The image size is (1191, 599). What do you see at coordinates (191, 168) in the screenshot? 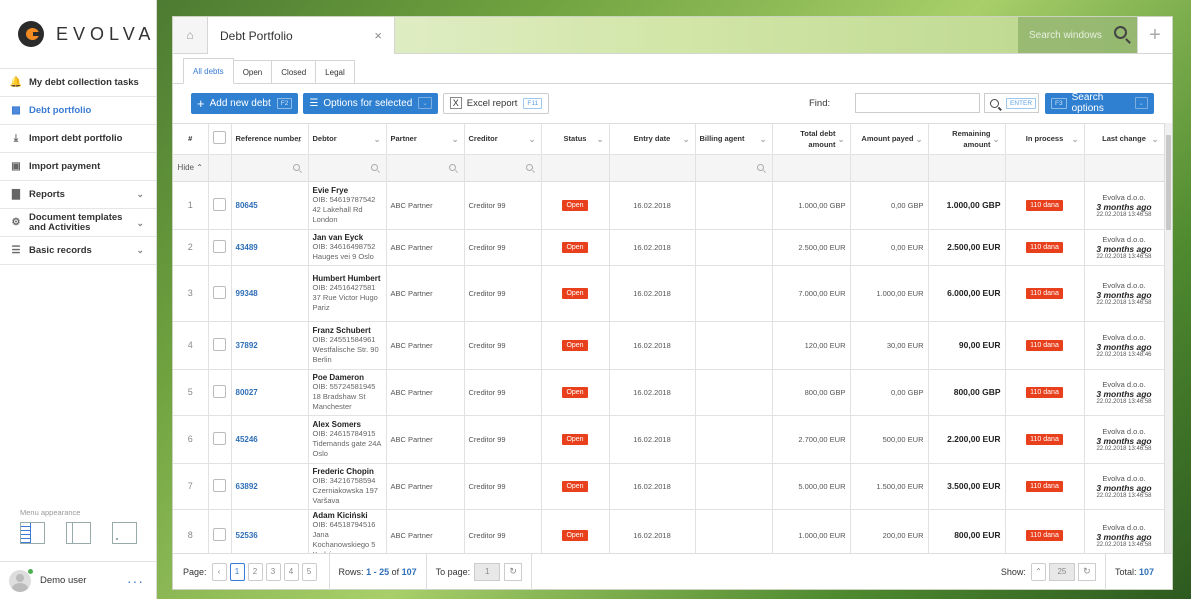
I see `hide-filters-toggle: Hide ⌃` at bounding box center [191, 168].